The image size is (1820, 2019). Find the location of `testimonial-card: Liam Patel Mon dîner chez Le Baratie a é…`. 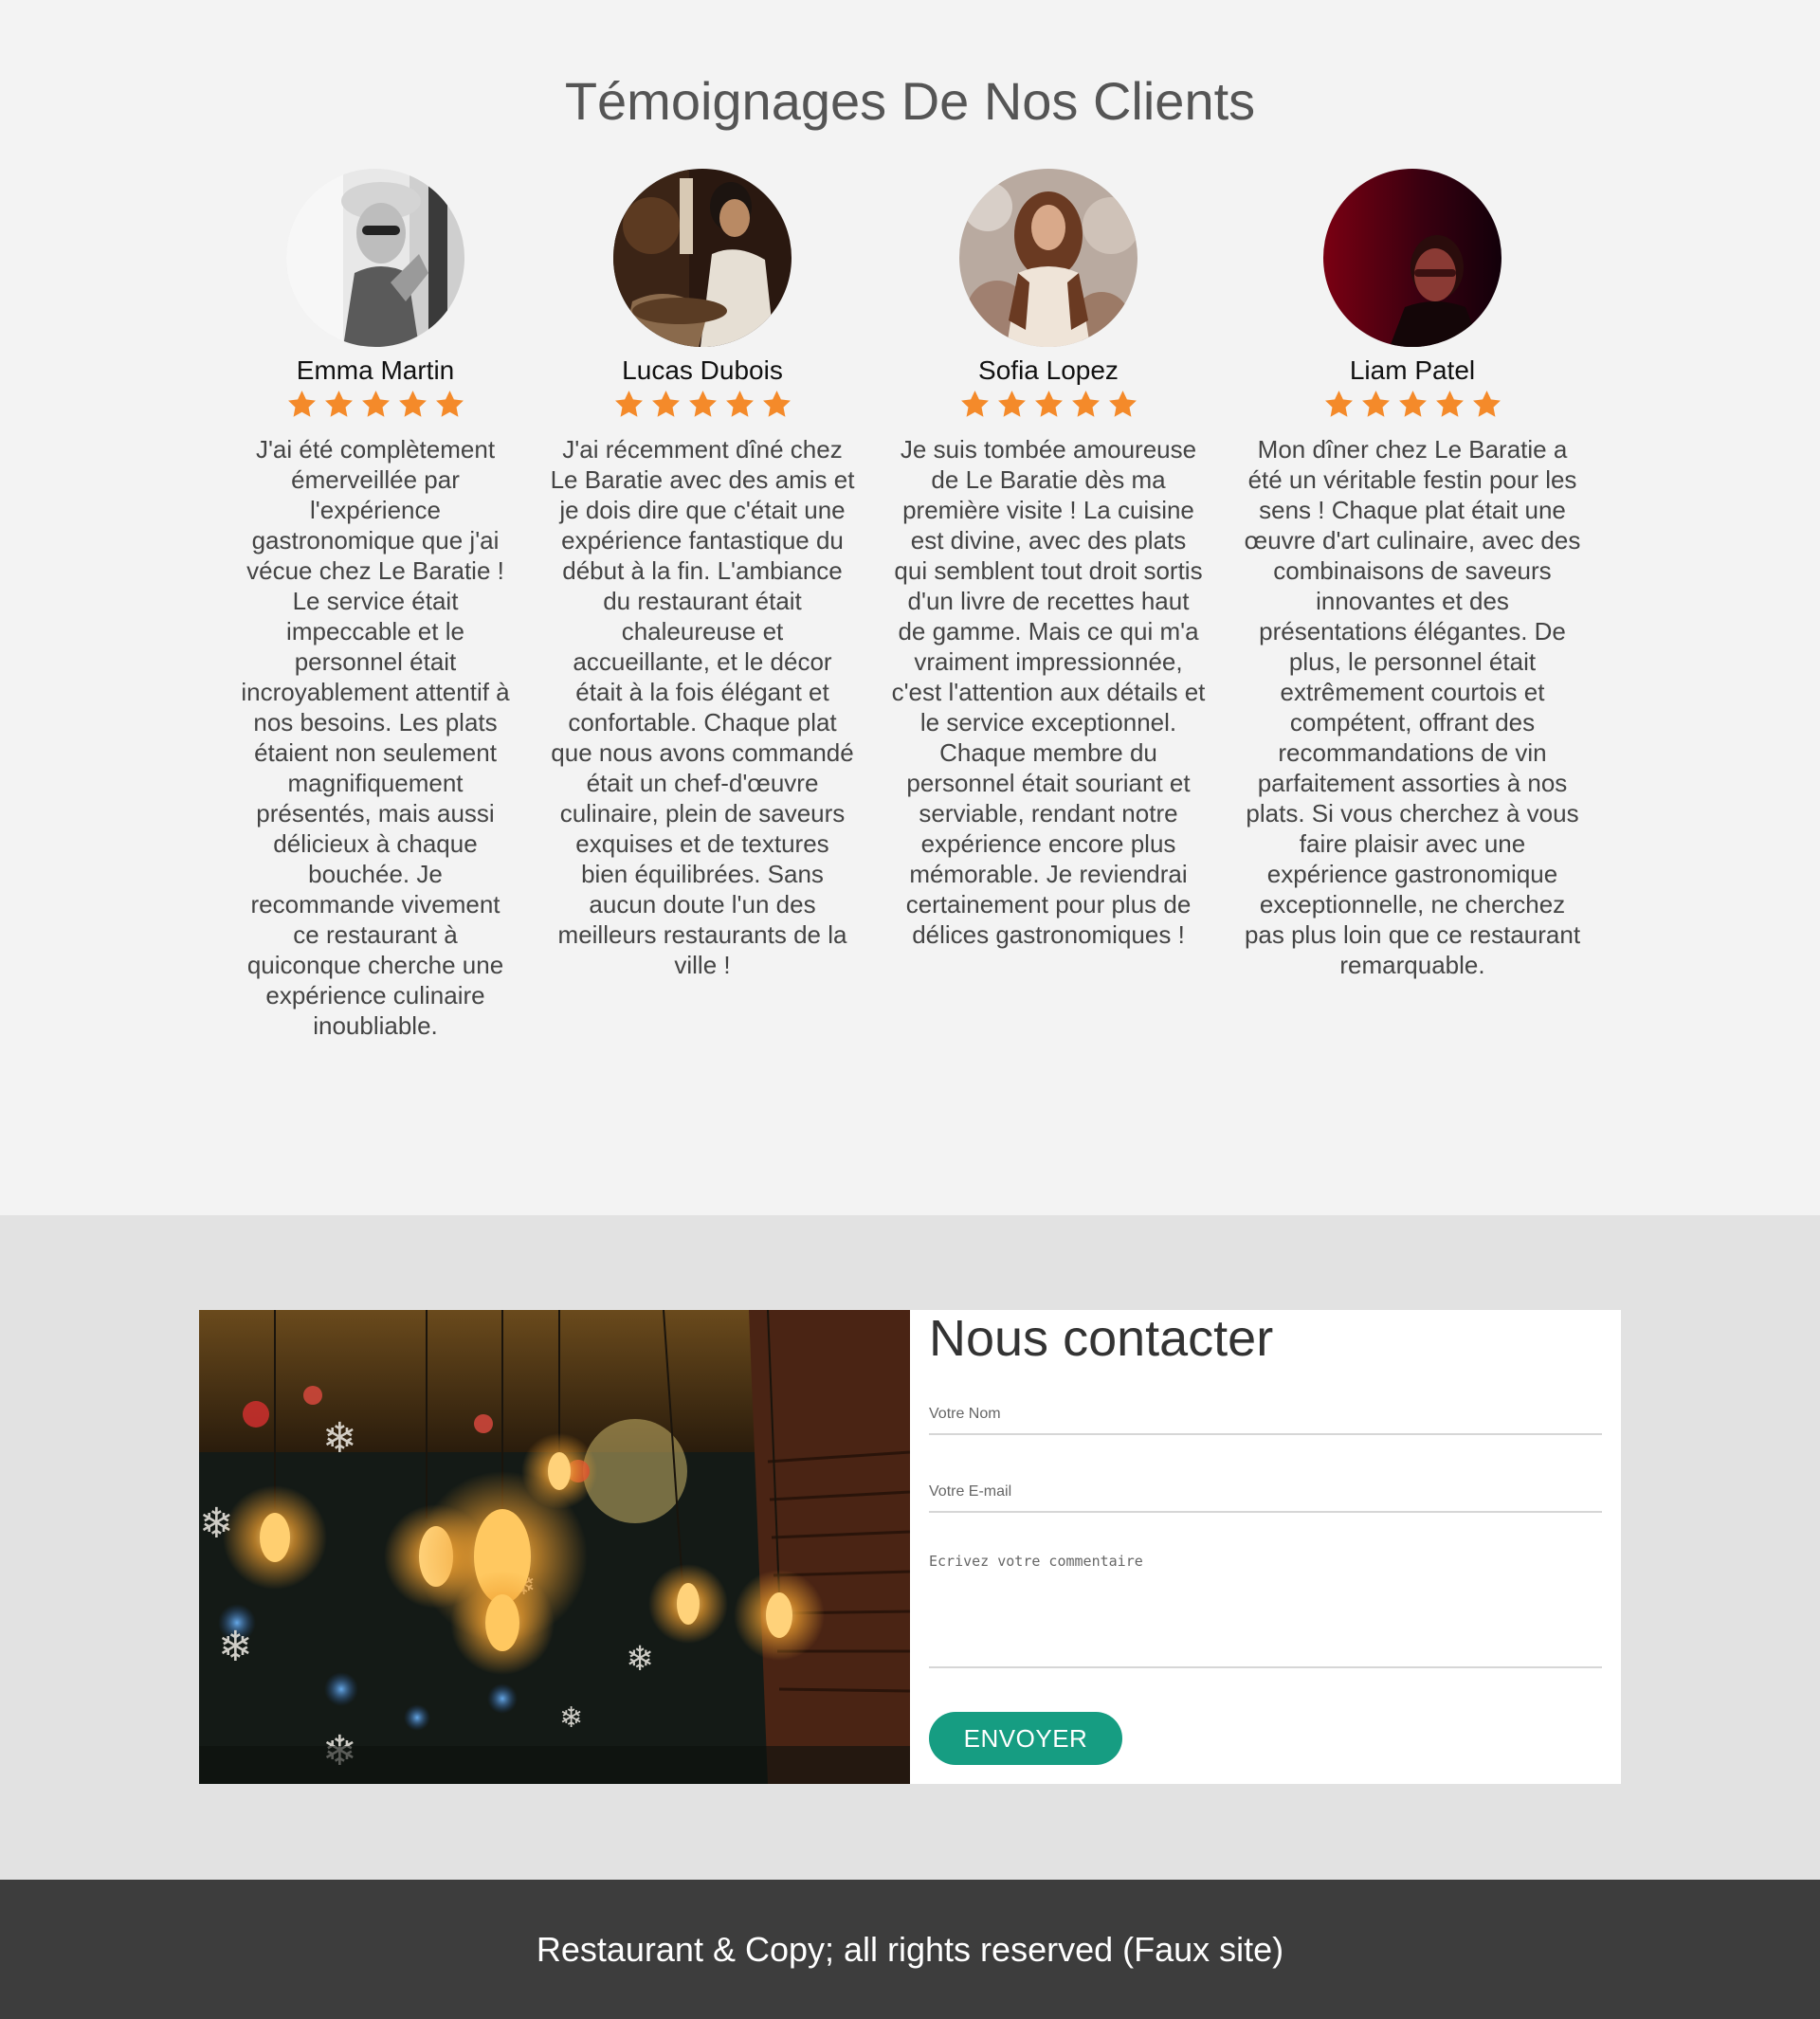

testimonial-card: Liam Patel Mon dîner chez Le Baratie a é… is located at coordinates (1412, 587).